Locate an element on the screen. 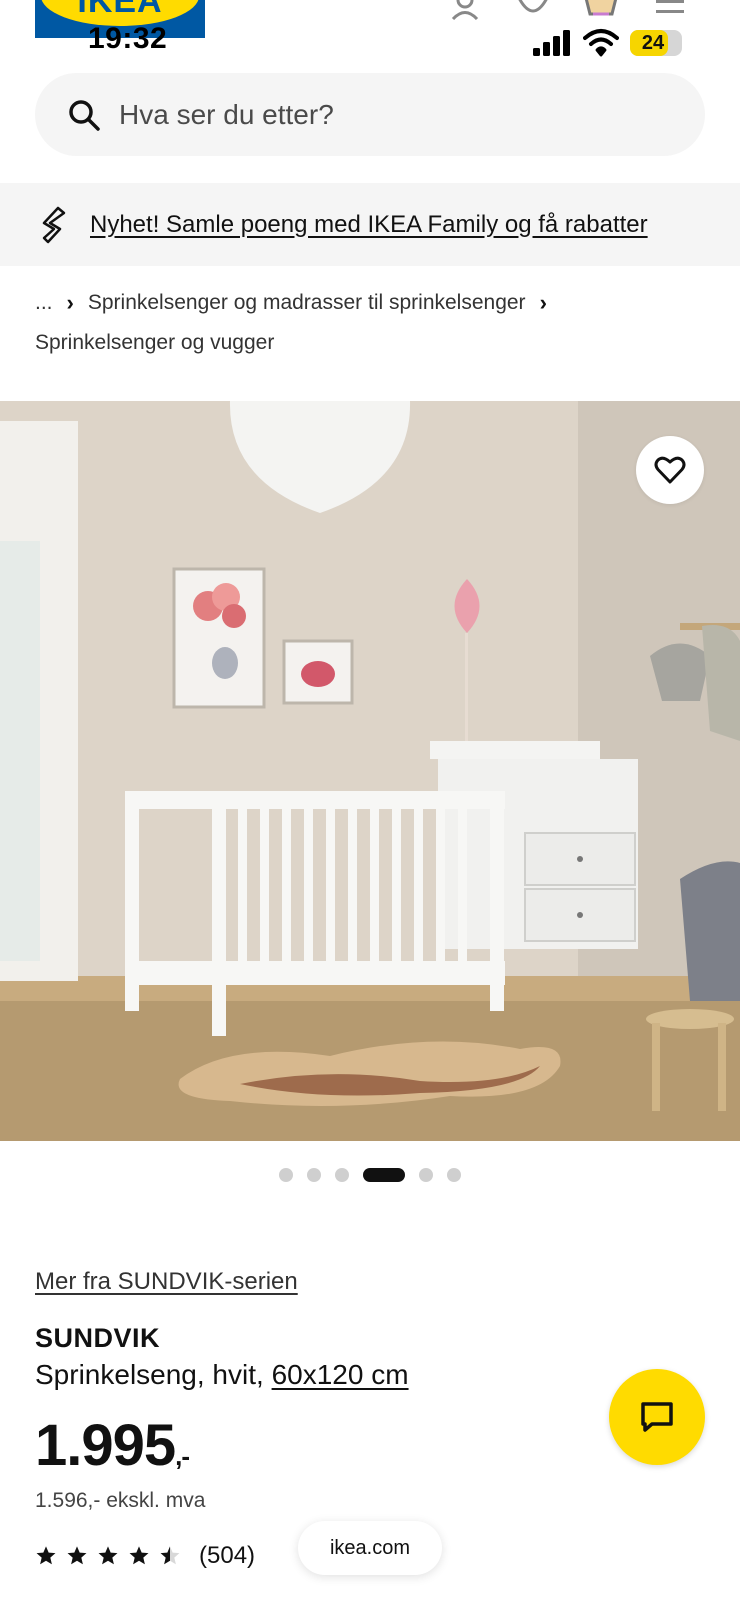  user-icon is located at coordinates (465, 10).